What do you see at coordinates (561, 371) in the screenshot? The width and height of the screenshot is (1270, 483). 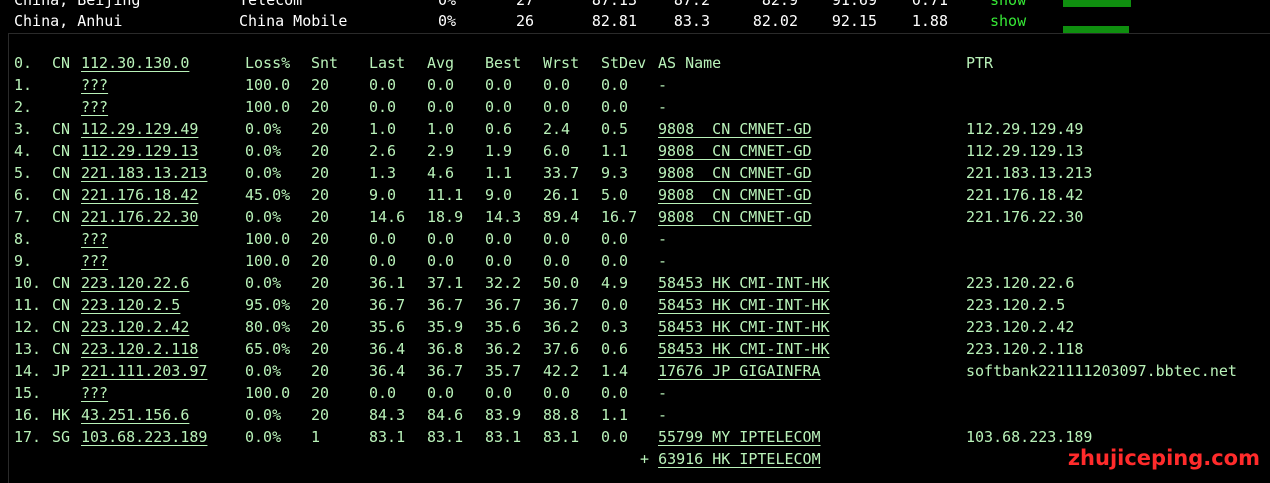 I see `wrst: 42.2` at bounding box center [561, 371].